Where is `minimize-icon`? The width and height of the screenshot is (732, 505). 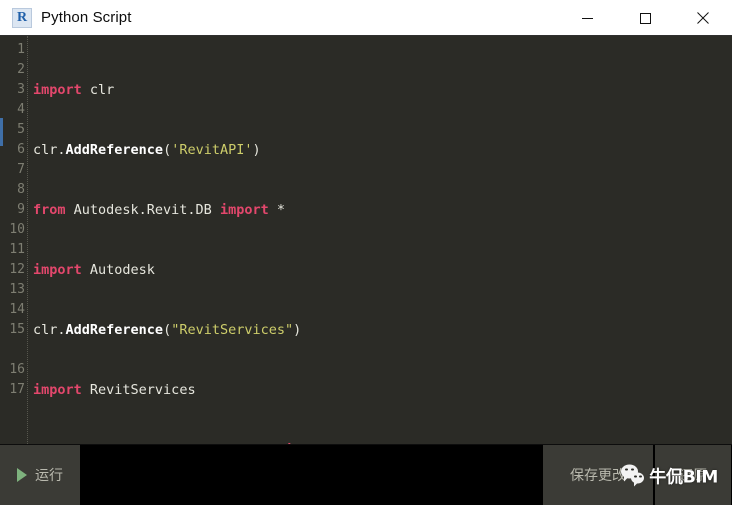
minimize-icon is located at coordinates (587, 18).